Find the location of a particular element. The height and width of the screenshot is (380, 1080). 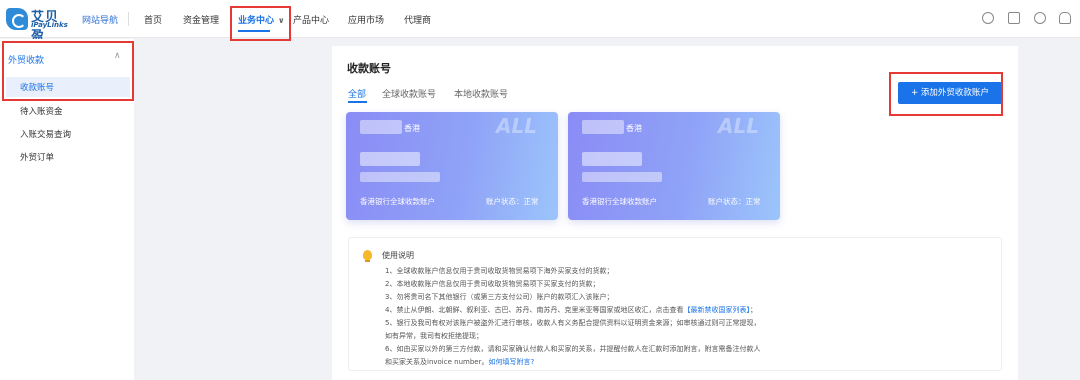

logo: 艾贝盈 iPayLinks is located at coordinates (38, 25).